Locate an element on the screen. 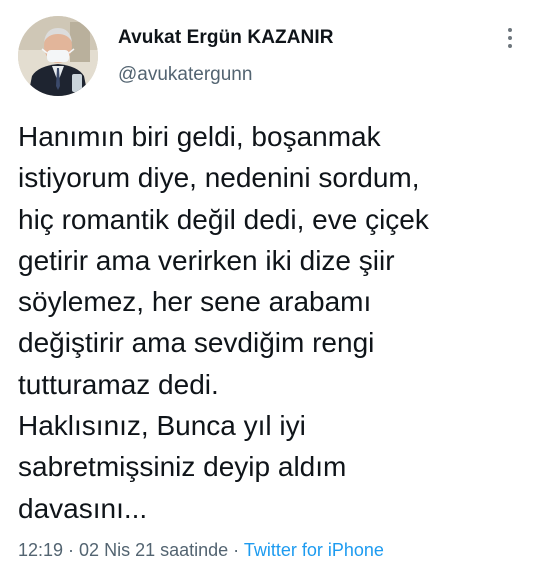 The height and width of the screenshot is (576, 540). profile-photo is located at coordinates (58, 56).